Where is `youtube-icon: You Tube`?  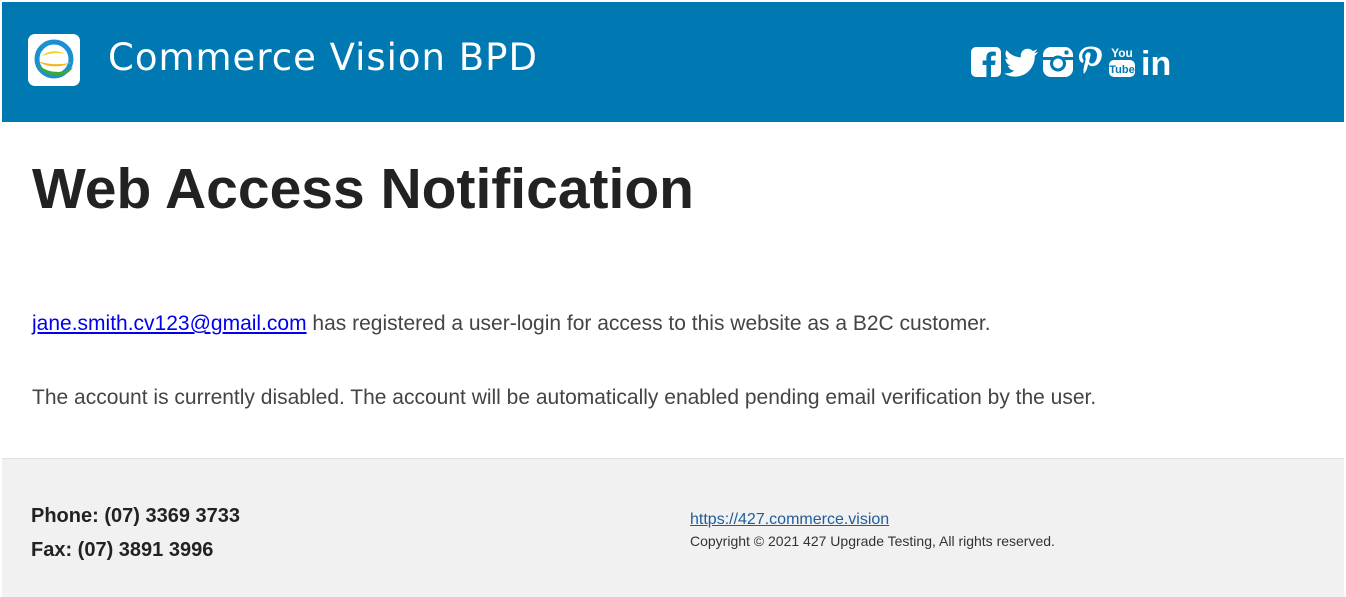
youtube-icon: You Tube is located at coordinates (1122, 62).